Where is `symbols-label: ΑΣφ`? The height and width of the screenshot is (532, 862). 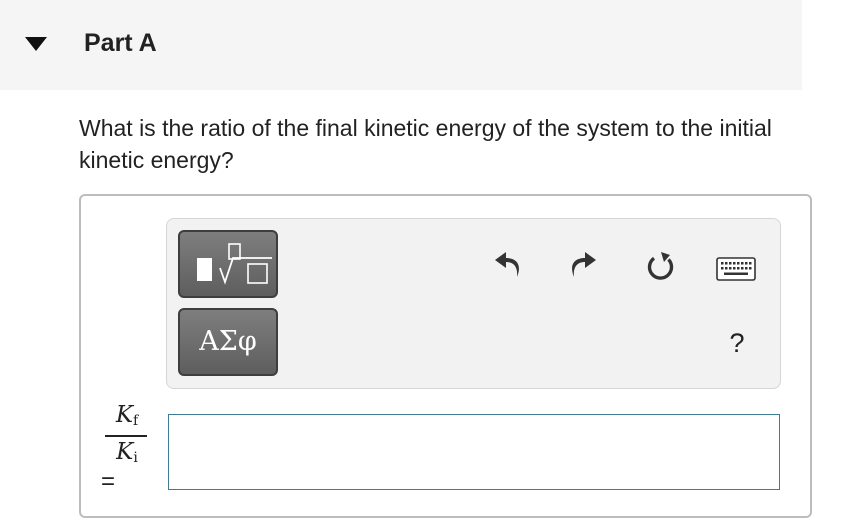 symbols-label: ΑΣφ is located at coordinates (228, 341).